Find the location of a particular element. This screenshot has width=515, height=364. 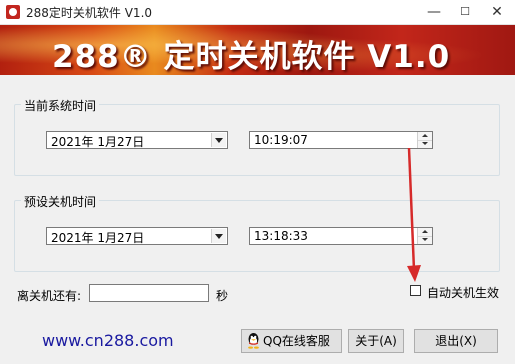

auto-shutdown-label: 自动关机生效 is located at coordinates (463, 292).